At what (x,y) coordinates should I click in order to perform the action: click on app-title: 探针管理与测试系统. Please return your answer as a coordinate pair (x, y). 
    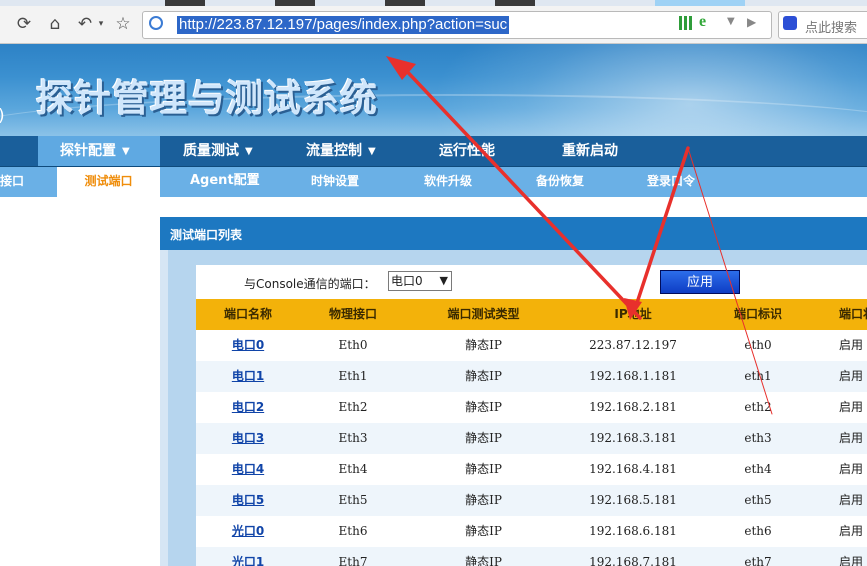
    Looking at the image, I should click on (207, 98).